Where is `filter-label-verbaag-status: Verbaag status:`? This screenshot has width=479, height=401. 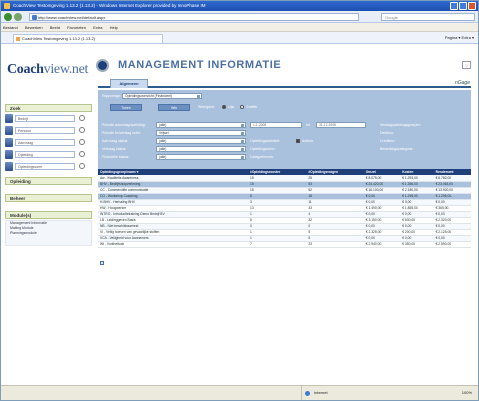 filter-label-verbaag-status: Verbaag status: is located at coordinates (114, 149).